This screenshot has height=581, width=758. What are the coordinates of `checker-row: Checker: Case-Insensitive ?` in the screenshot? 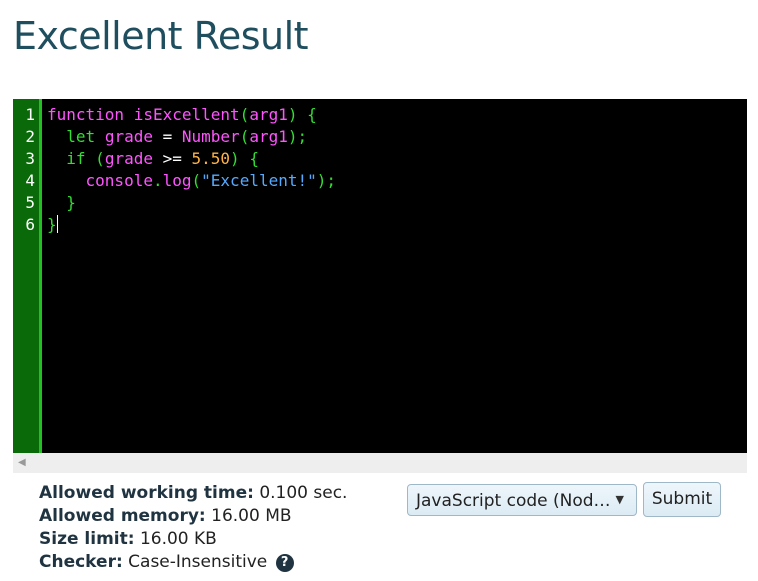 It's located at (193, 562).